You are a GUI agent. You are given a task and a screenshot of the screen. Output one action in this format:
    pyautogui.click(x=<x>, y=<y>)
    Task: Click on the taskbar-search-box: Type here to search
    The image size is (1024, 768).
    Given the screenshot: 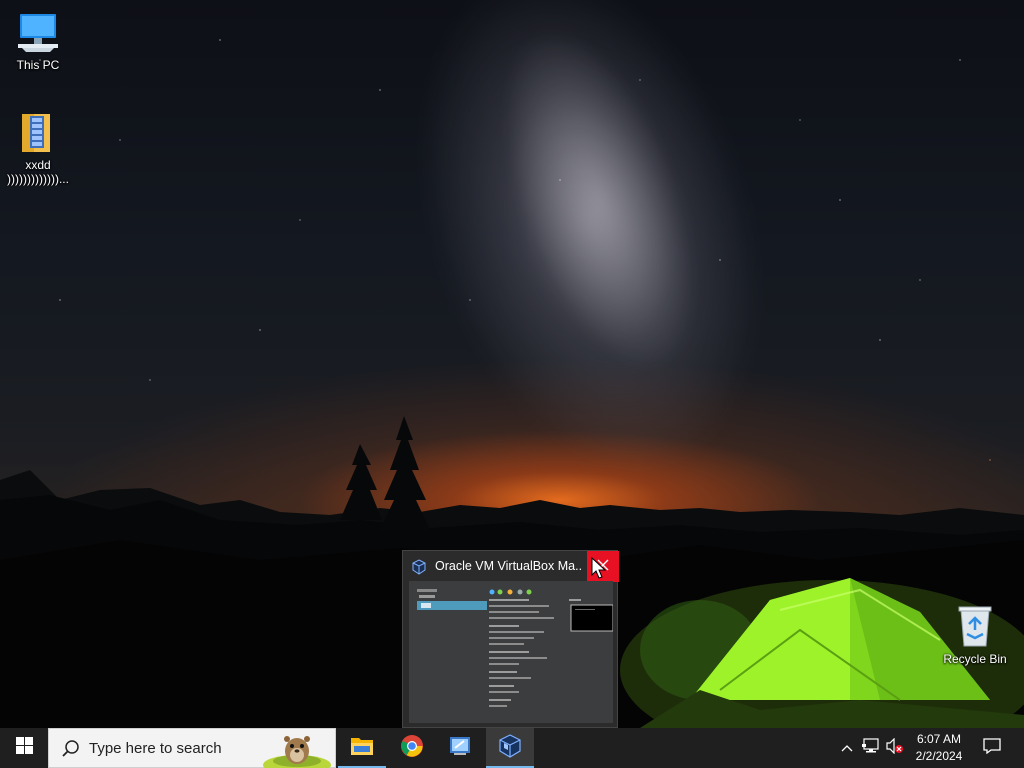 What is the action you would take?
    pyautogui.click(x=192, y=748)
    